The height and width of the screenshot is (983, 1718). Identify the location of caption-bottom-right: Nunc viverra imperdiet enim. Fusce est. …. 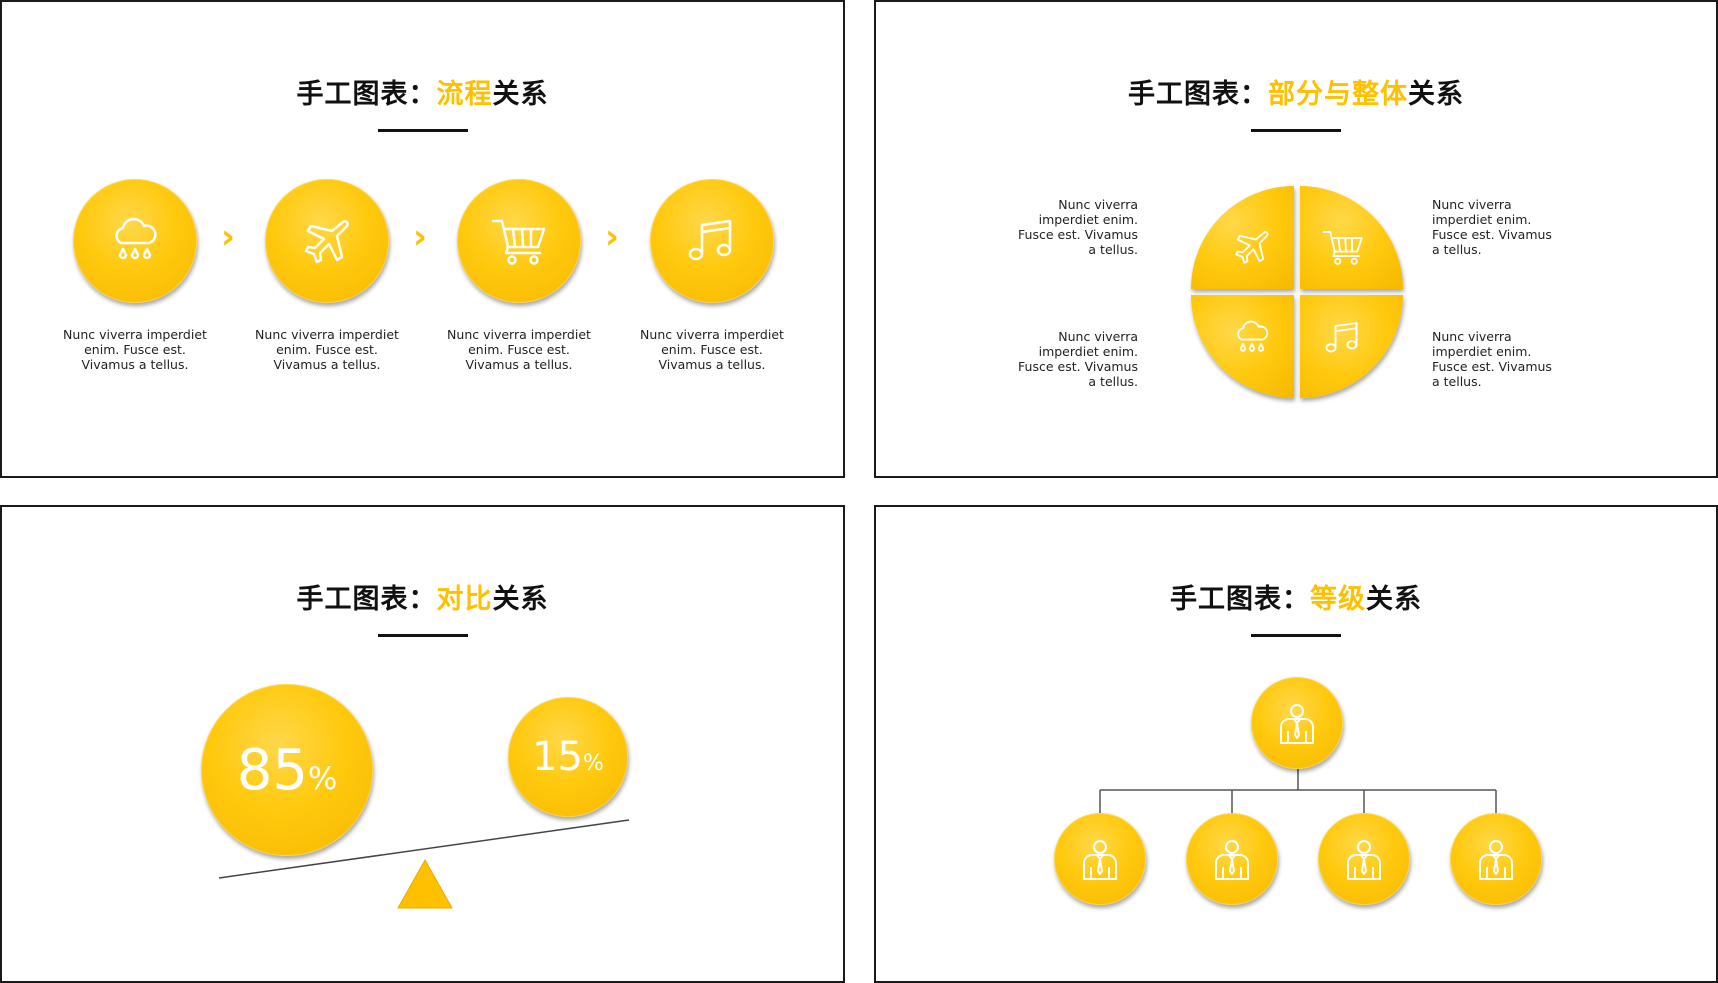
(1492, 359).